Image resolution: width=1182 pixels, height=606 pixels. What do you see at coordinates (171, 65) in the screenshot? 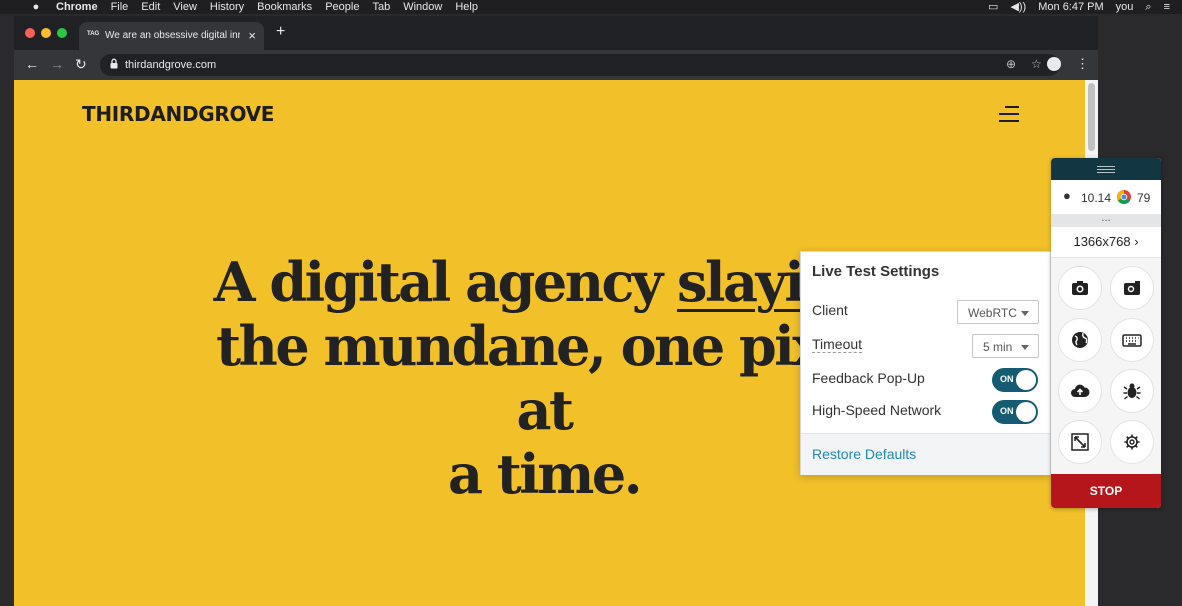
I see `address-url: thirdandgrove.com` at bounding box center [171, 65].